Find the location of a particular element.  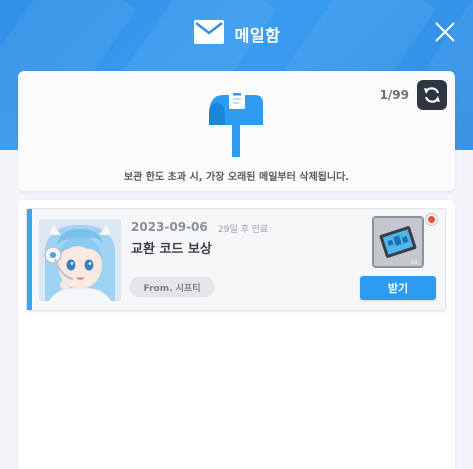

refresh-icon is located at coordinates (432, 95).